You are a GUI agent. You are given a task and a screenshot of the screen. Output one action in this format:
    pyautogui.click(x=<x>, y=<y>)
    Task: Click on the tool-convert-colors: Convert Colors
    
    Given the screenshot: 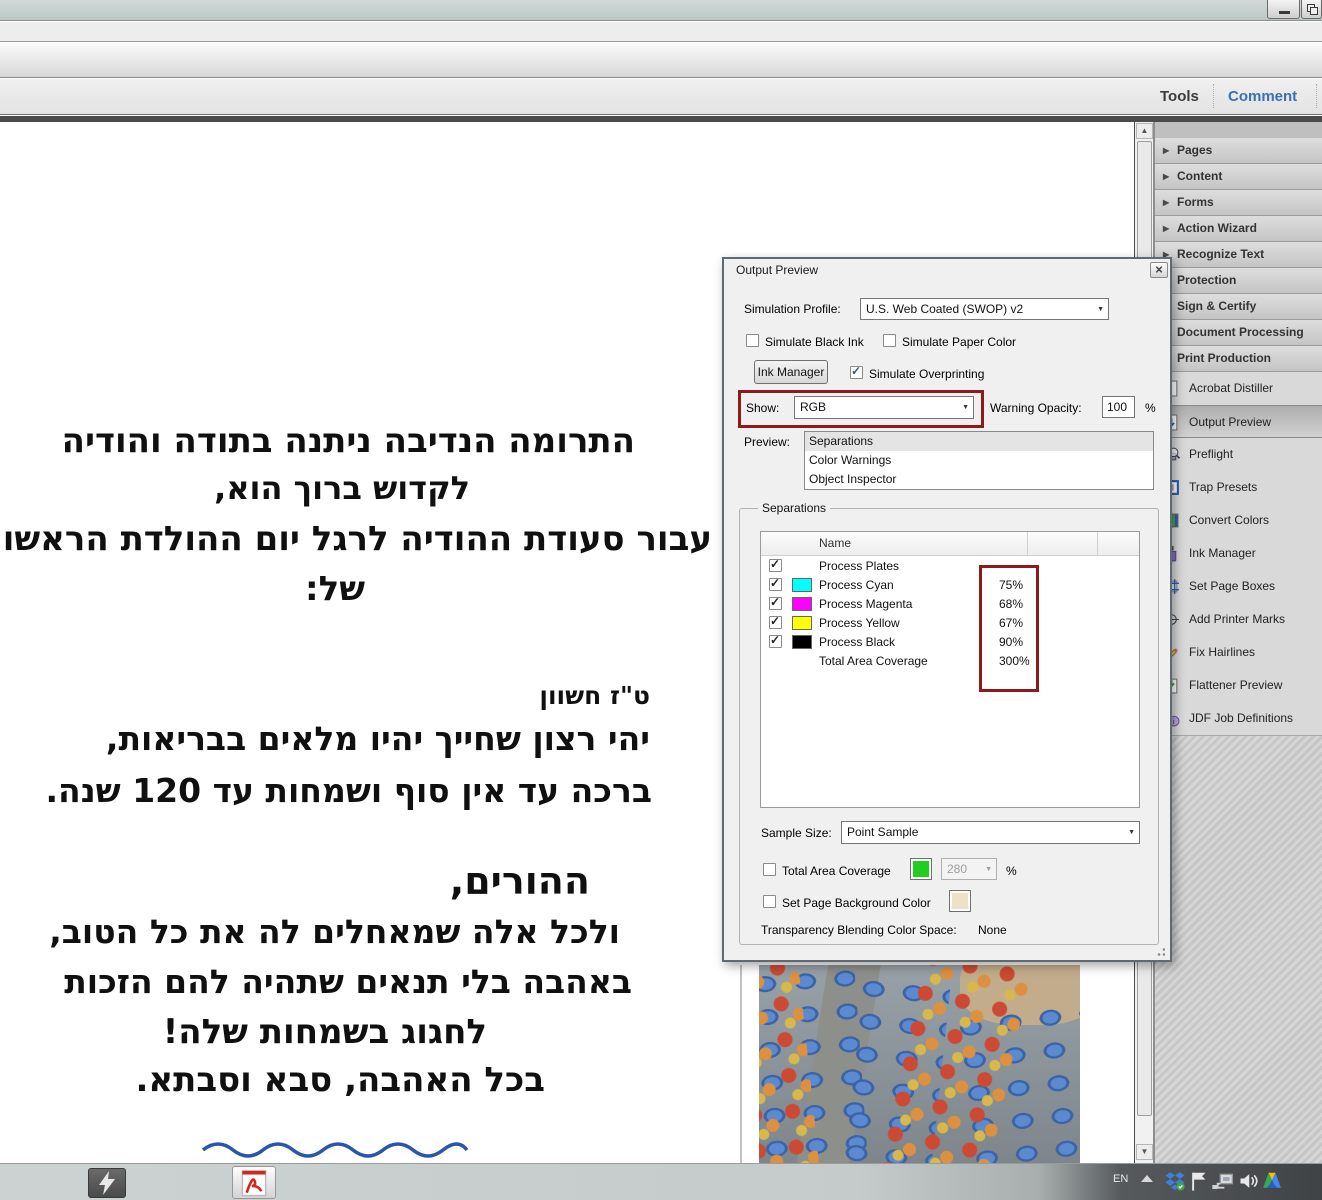 What is the action you would take?
    pyautogui.click(x=1238, y=520)
    